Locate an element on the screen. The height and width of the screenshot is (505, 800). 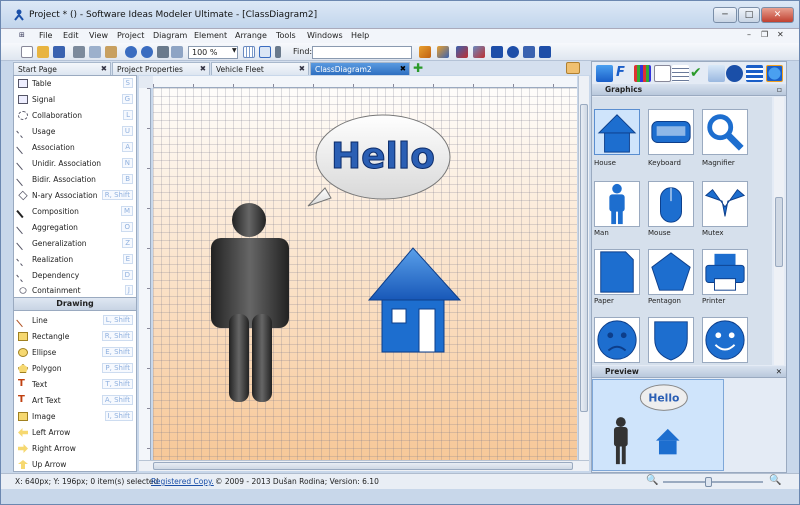
graphic-mutex is located at coordinates (725, 204).